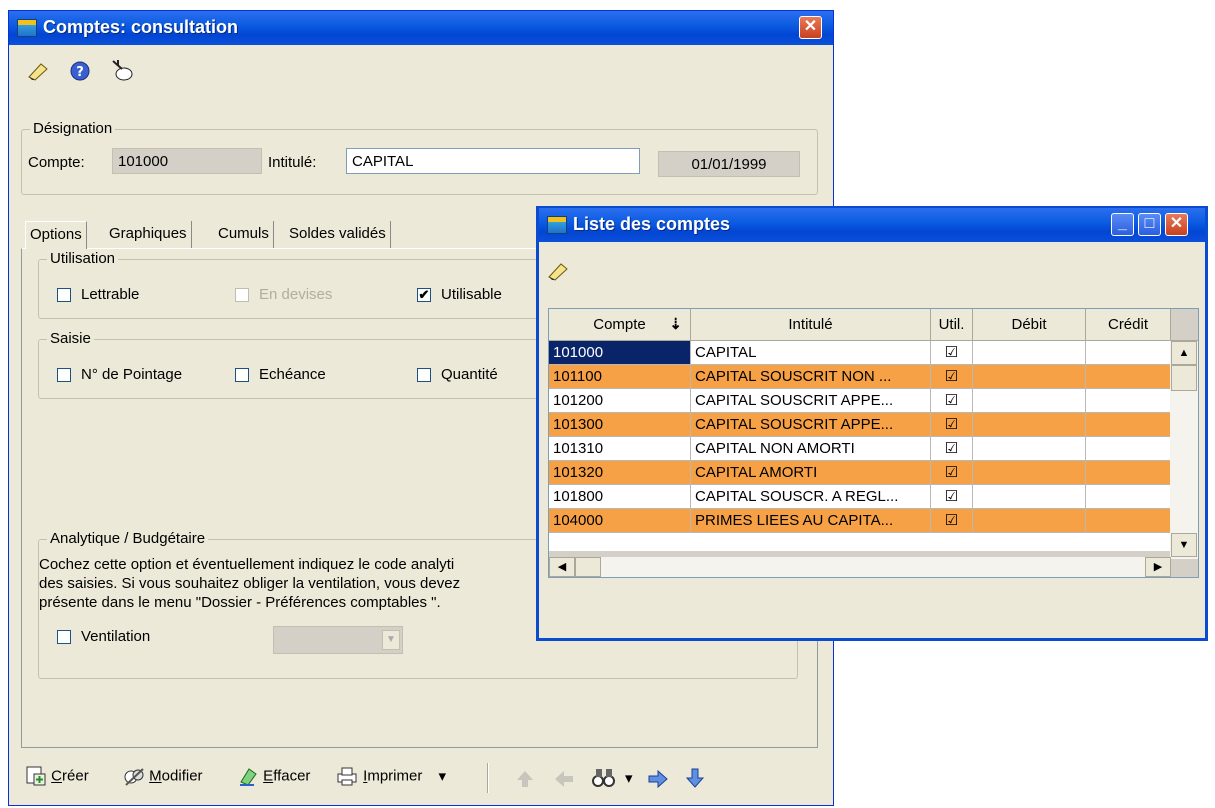 Image resolution: width=1215 pixels, height=808 pixels. Describe the element at coordinates (811, 325) in the screenshot. I see `column-header-intitule: Intitulé` at that location.